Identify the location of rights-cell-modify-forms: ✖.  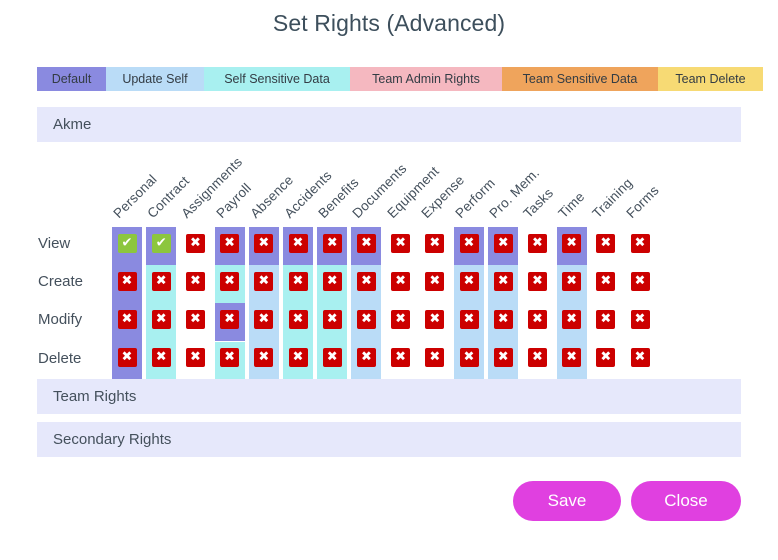
(640, 319).